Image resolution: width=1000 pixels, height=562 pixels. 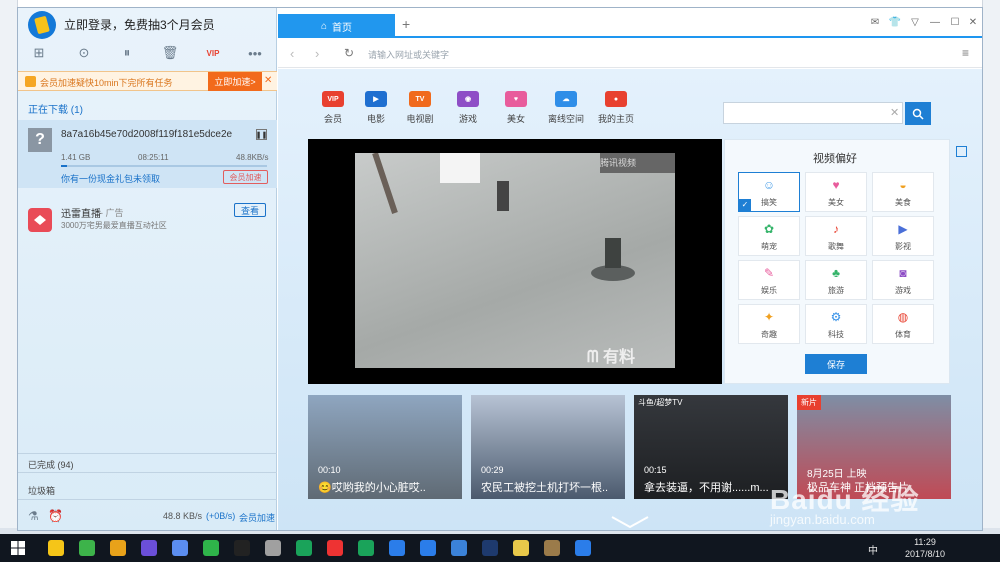 I want to click on nav-item-6: ● 我的主页, so click(x=616, y=108).